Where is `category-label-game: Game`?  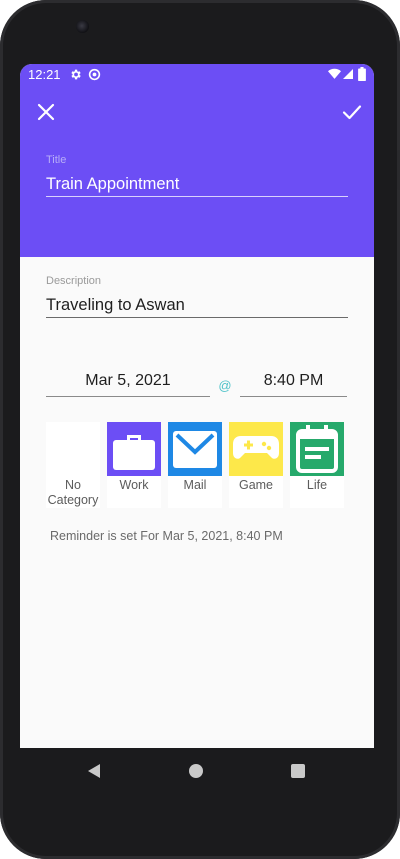
category-label-game: Game is located at coordinates (256, 485).